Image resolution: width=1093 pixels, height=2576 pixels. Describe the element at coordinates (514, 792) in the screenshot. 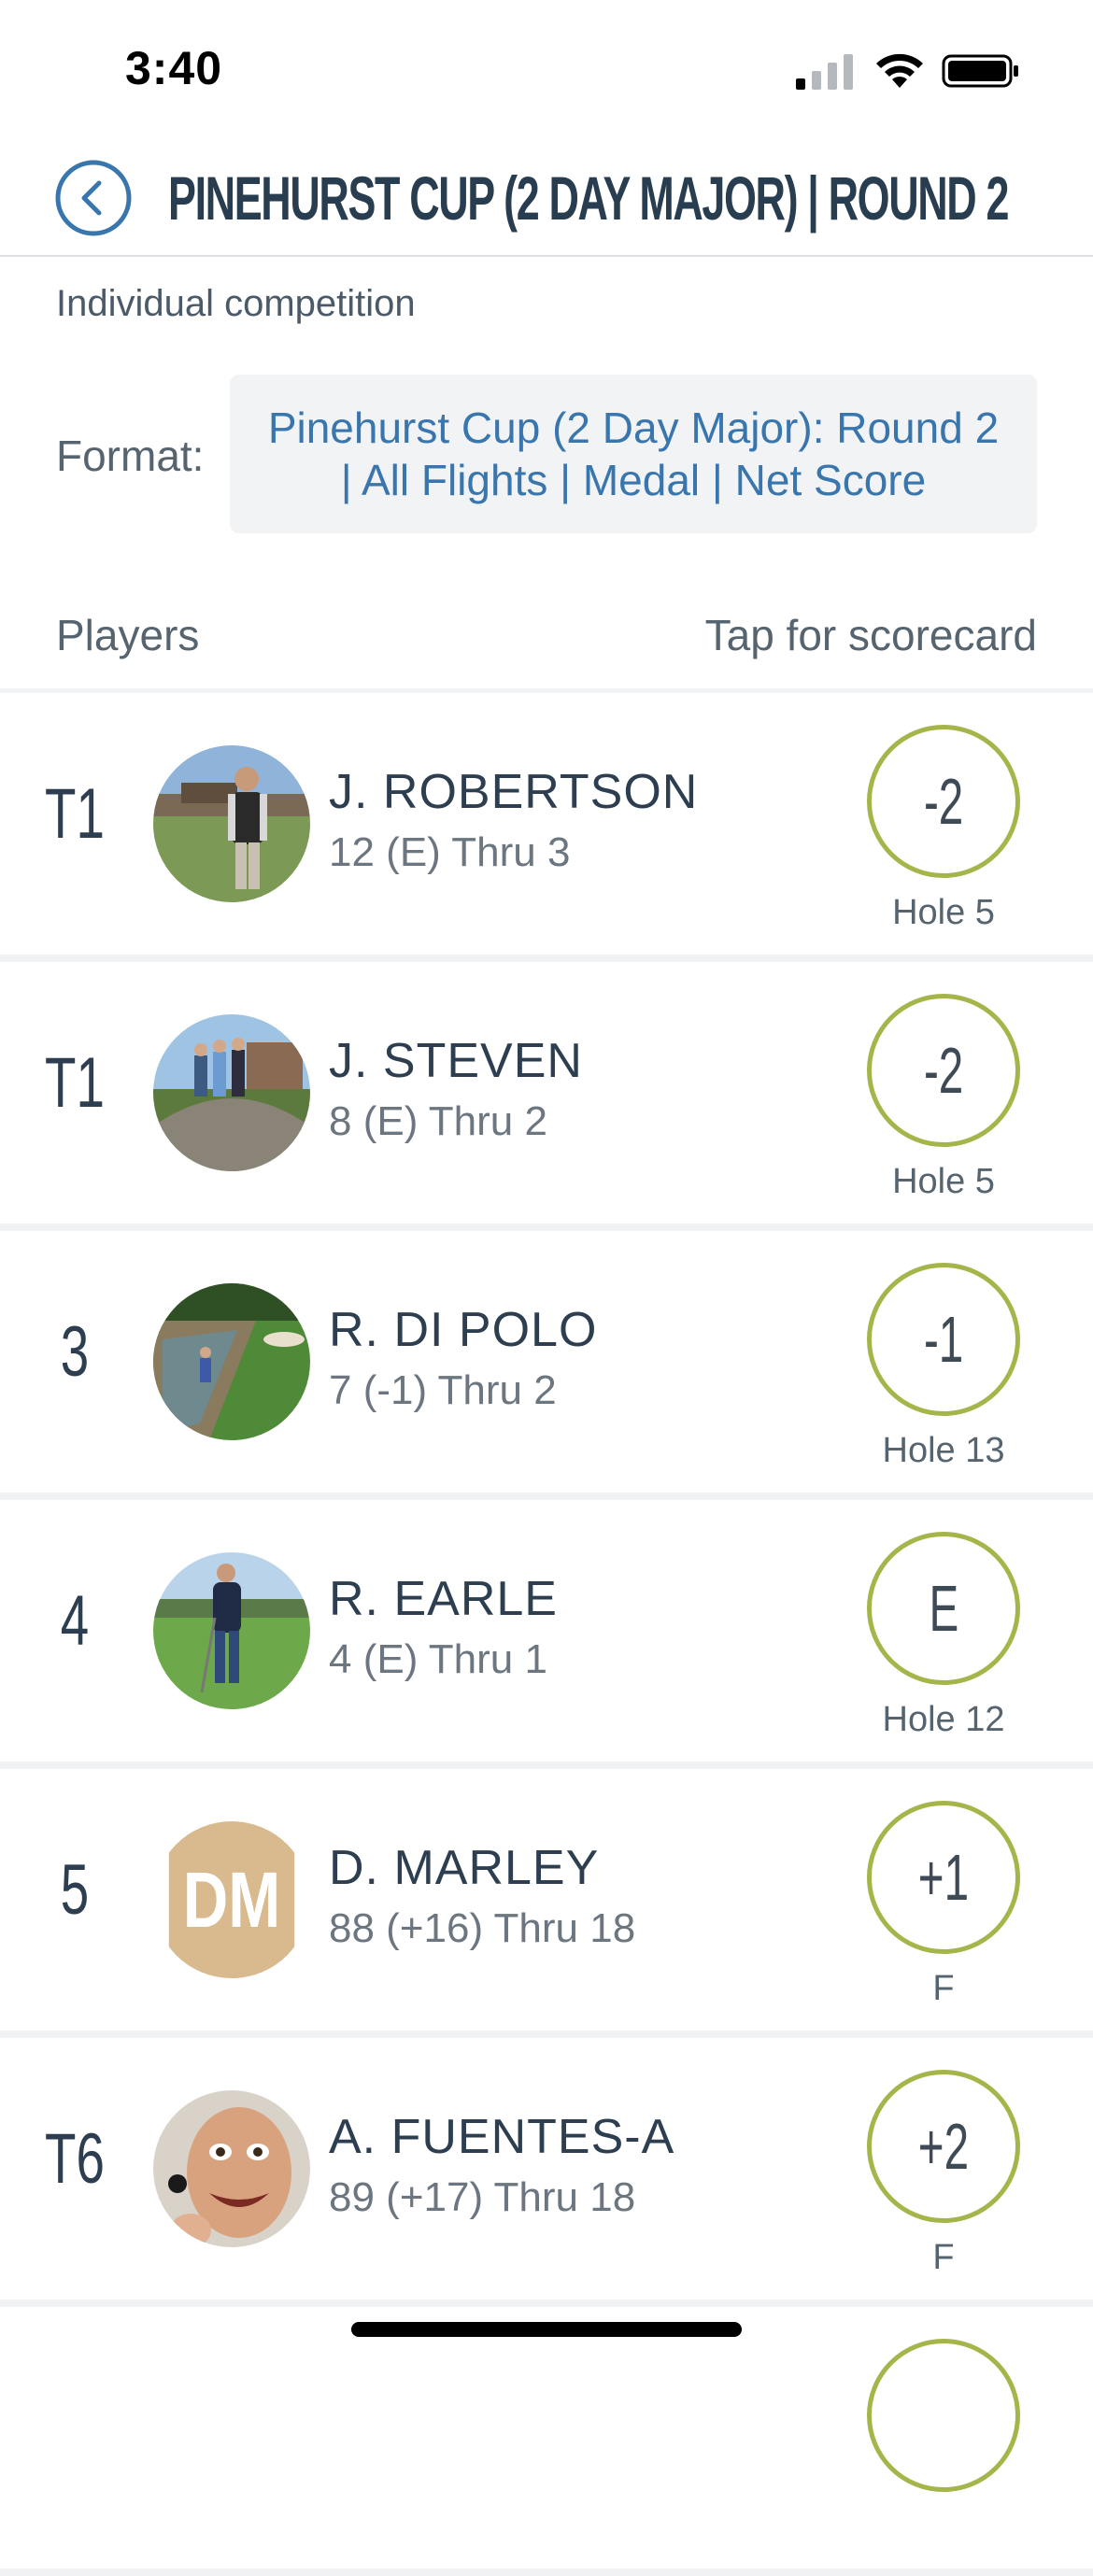

I see `player-name: J. ROBERTSON` at that location.